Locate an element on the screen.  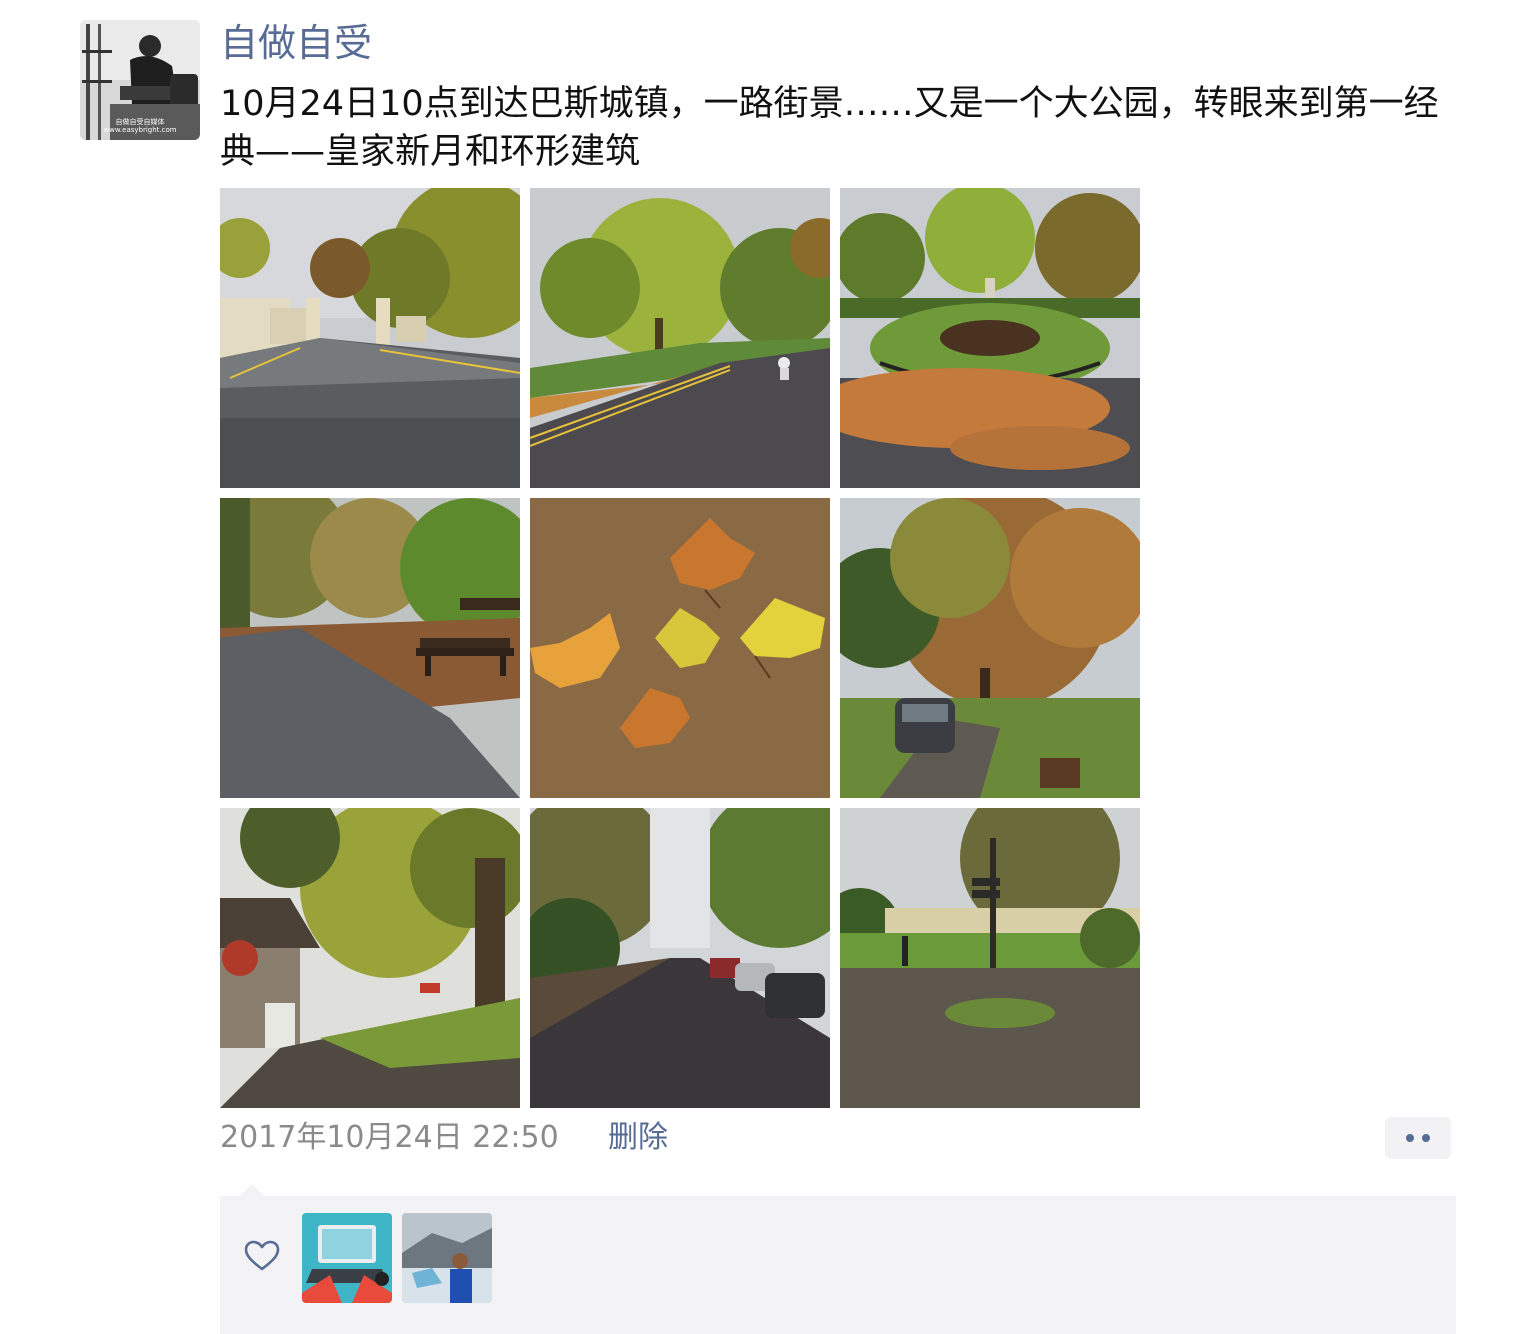
photo-yellow-leaves-on-ground is located at coordinates (680, 648).